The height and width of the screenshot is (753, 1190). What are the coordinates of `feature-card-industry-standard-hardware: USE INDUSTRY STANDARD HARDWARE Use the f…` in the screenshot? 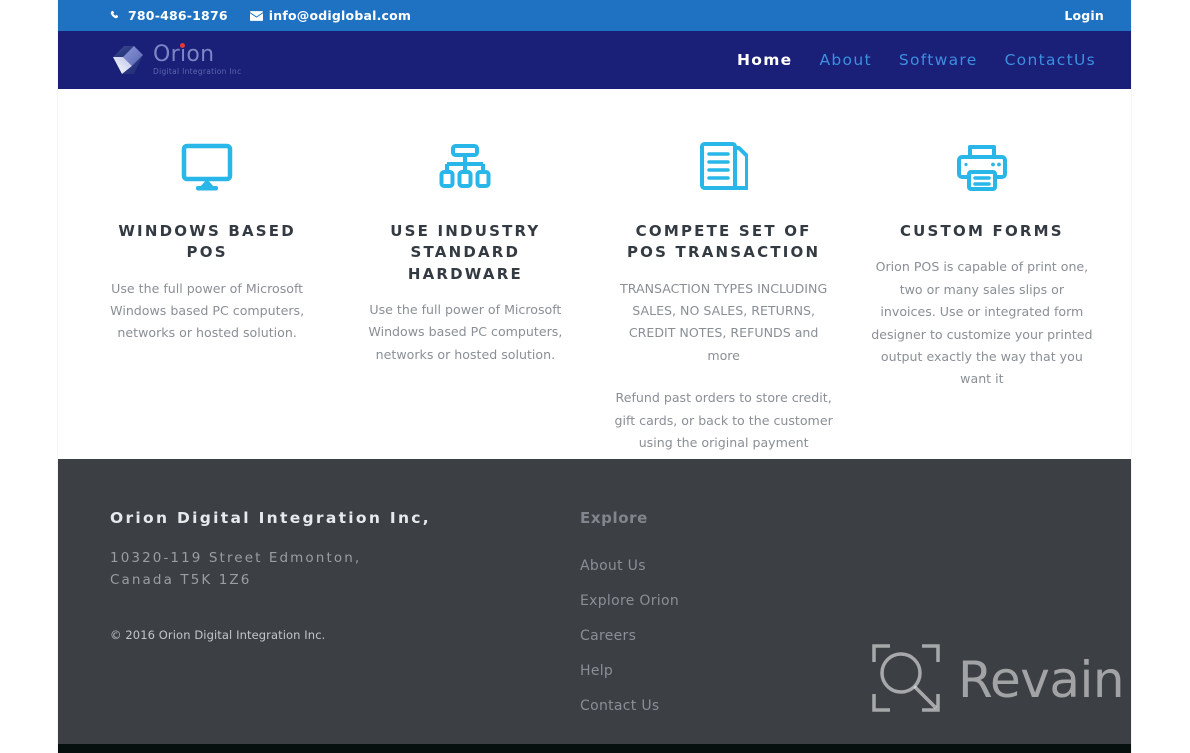 It's located at (465, 298).